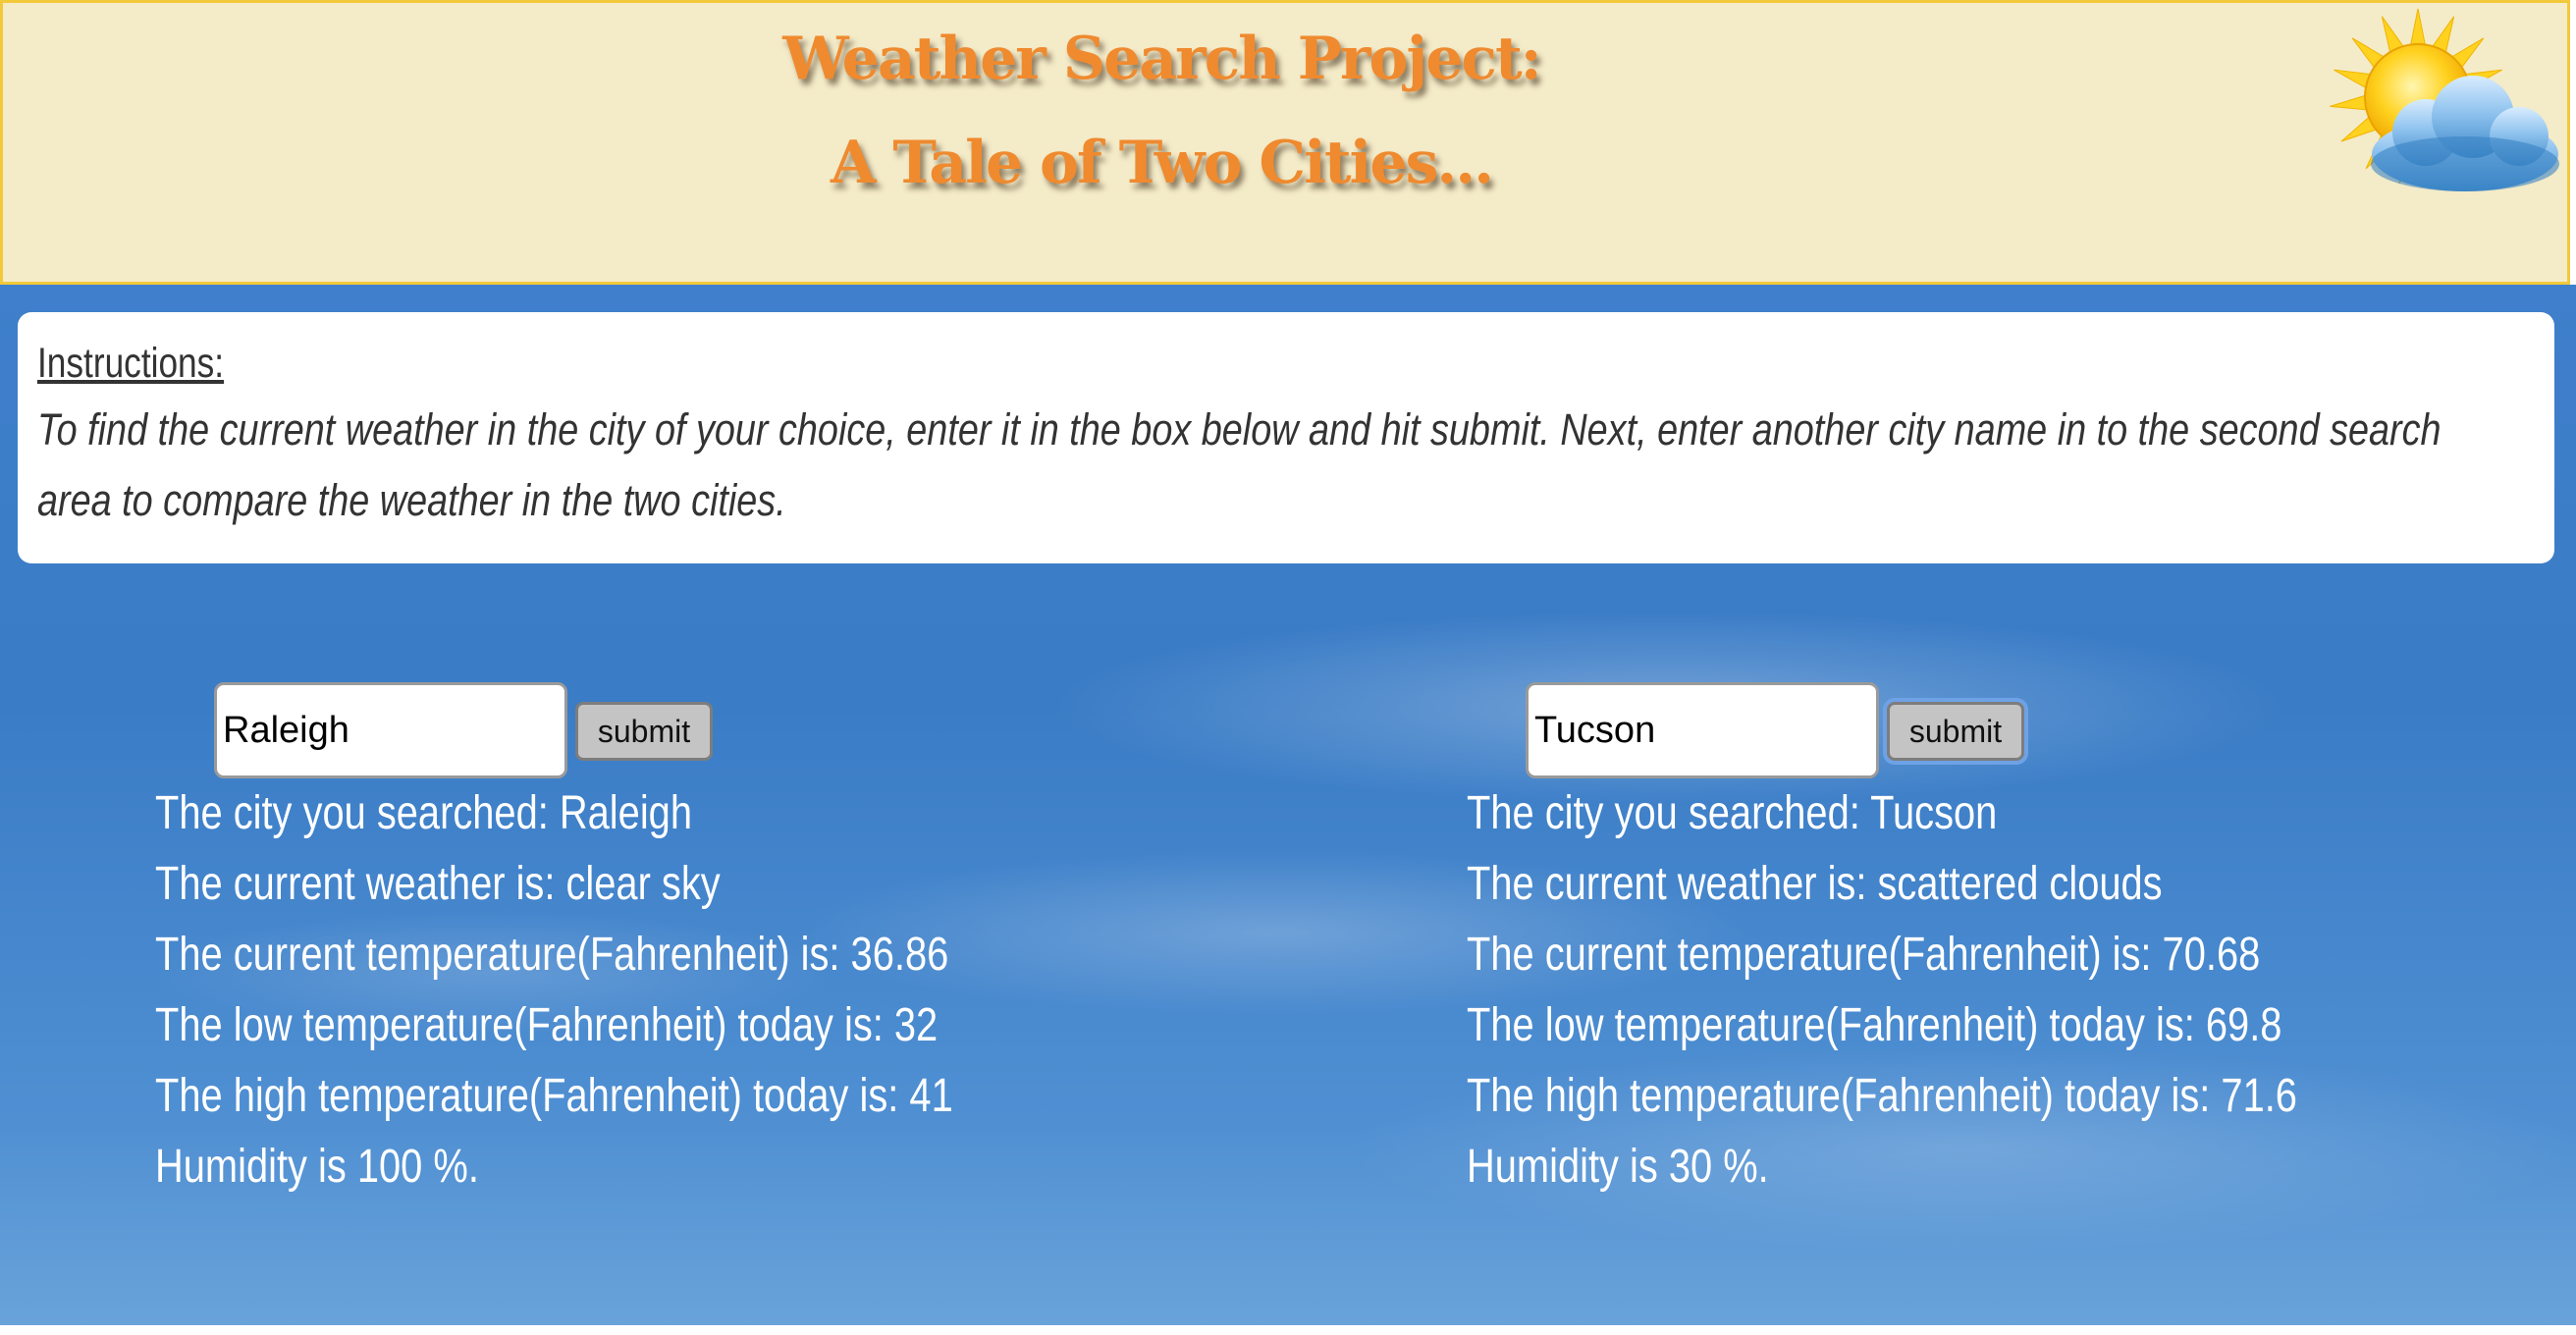 The width and height of the screenshot is (2576, 1335). What do you see at coordinates (644, 731) in the screenshot?
I see `submit-button-left: submit` at bounding box center [644, 731].